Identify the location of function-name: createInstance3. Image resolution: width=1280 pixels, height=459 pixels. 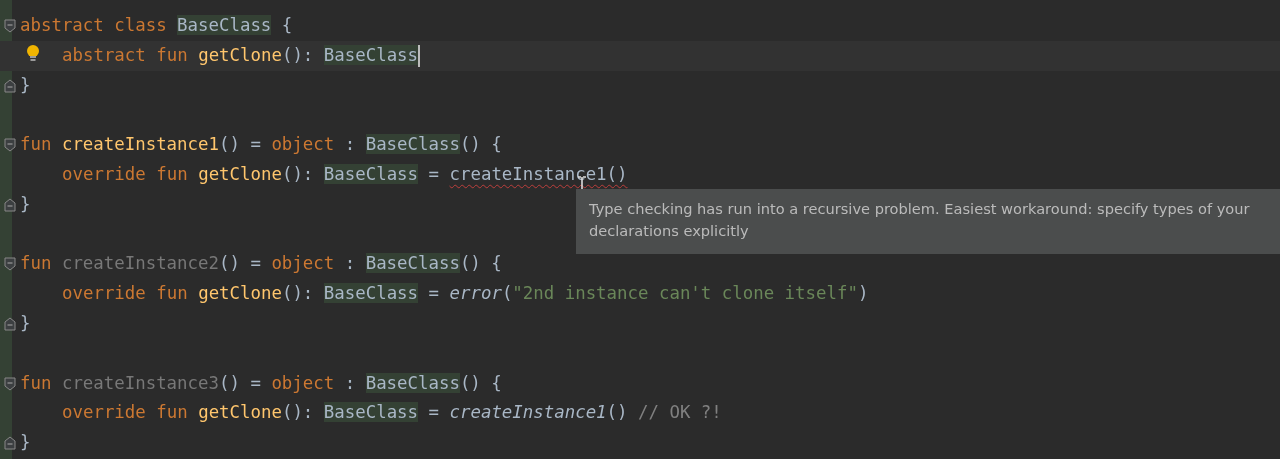
(140, 382).